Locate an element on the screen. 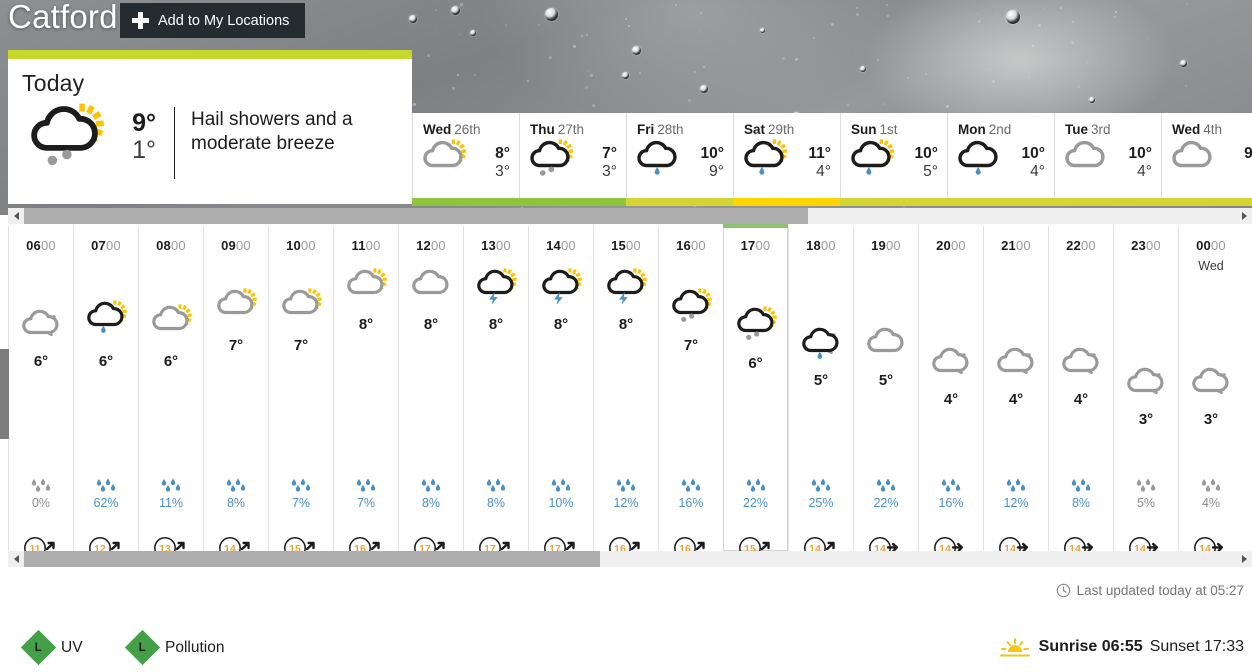 This screenshot has width=1252, height=672. hour-column: 2200 4° 8% 14 is located at coordinates (1080, 392).